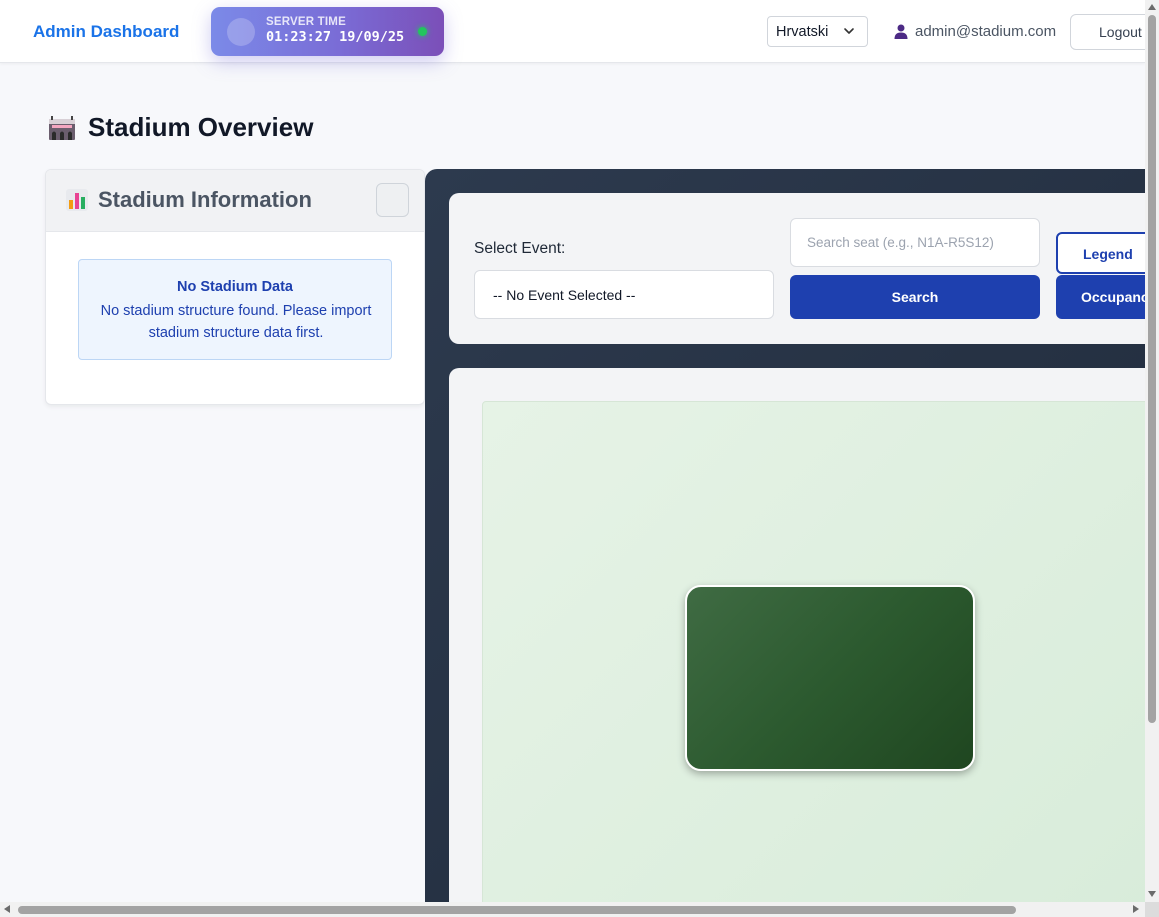  I want to click on scroll-up-arrow-icon, so click(1152, 7).